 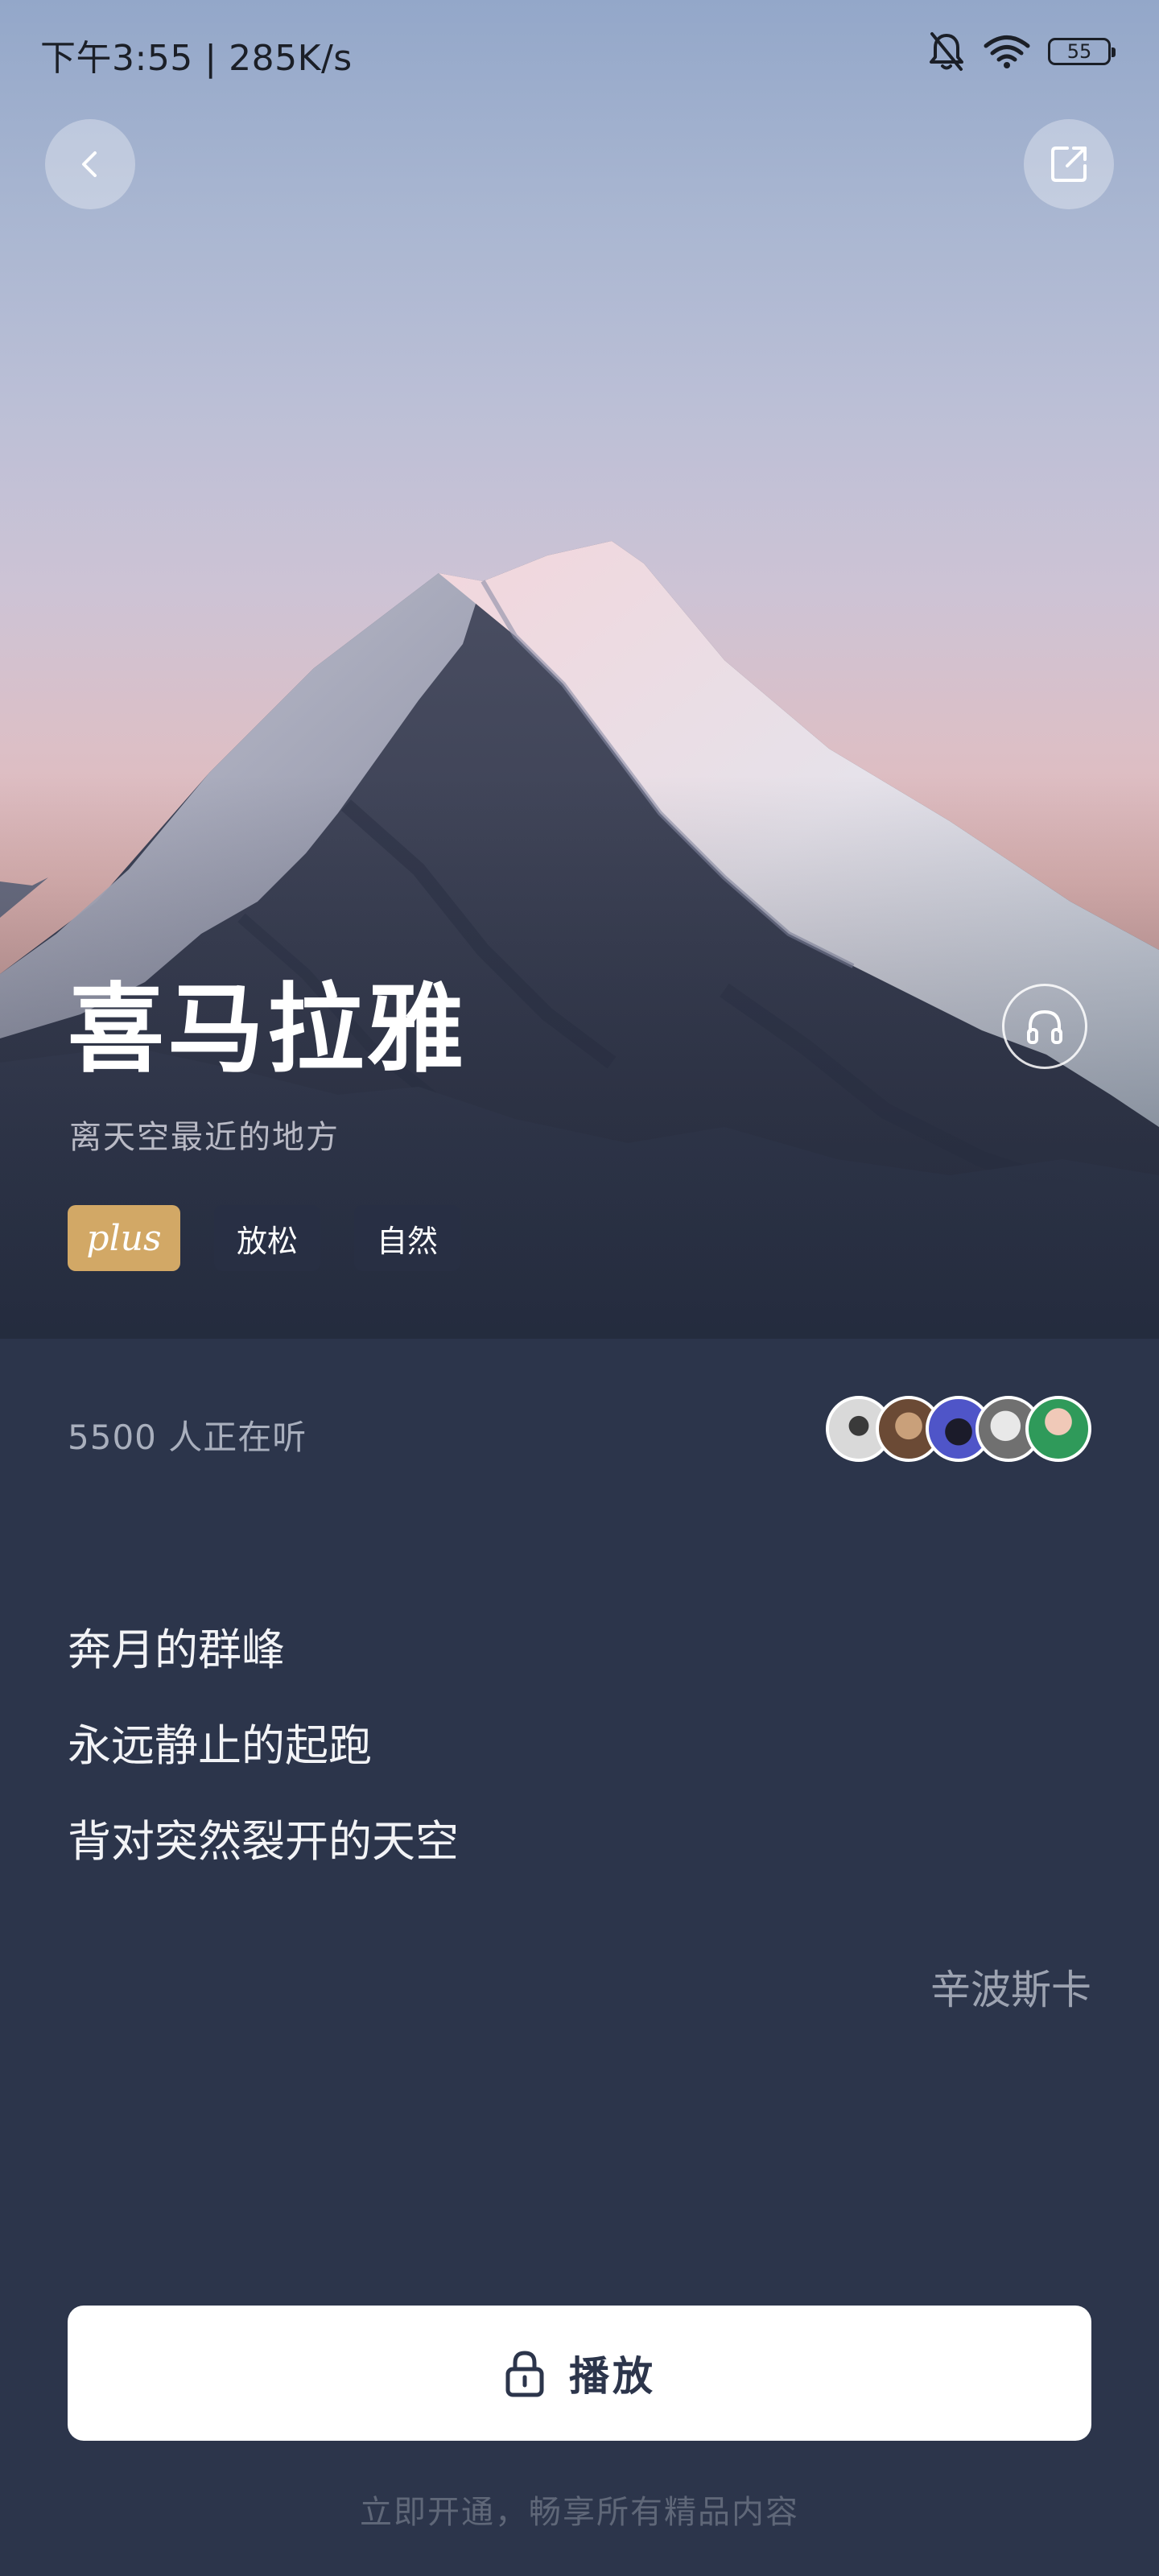 What do you see at coordinates (612, 2376) in the screenshot?
I see `play-button-label: 播放` at bounding box center [612, 2376].